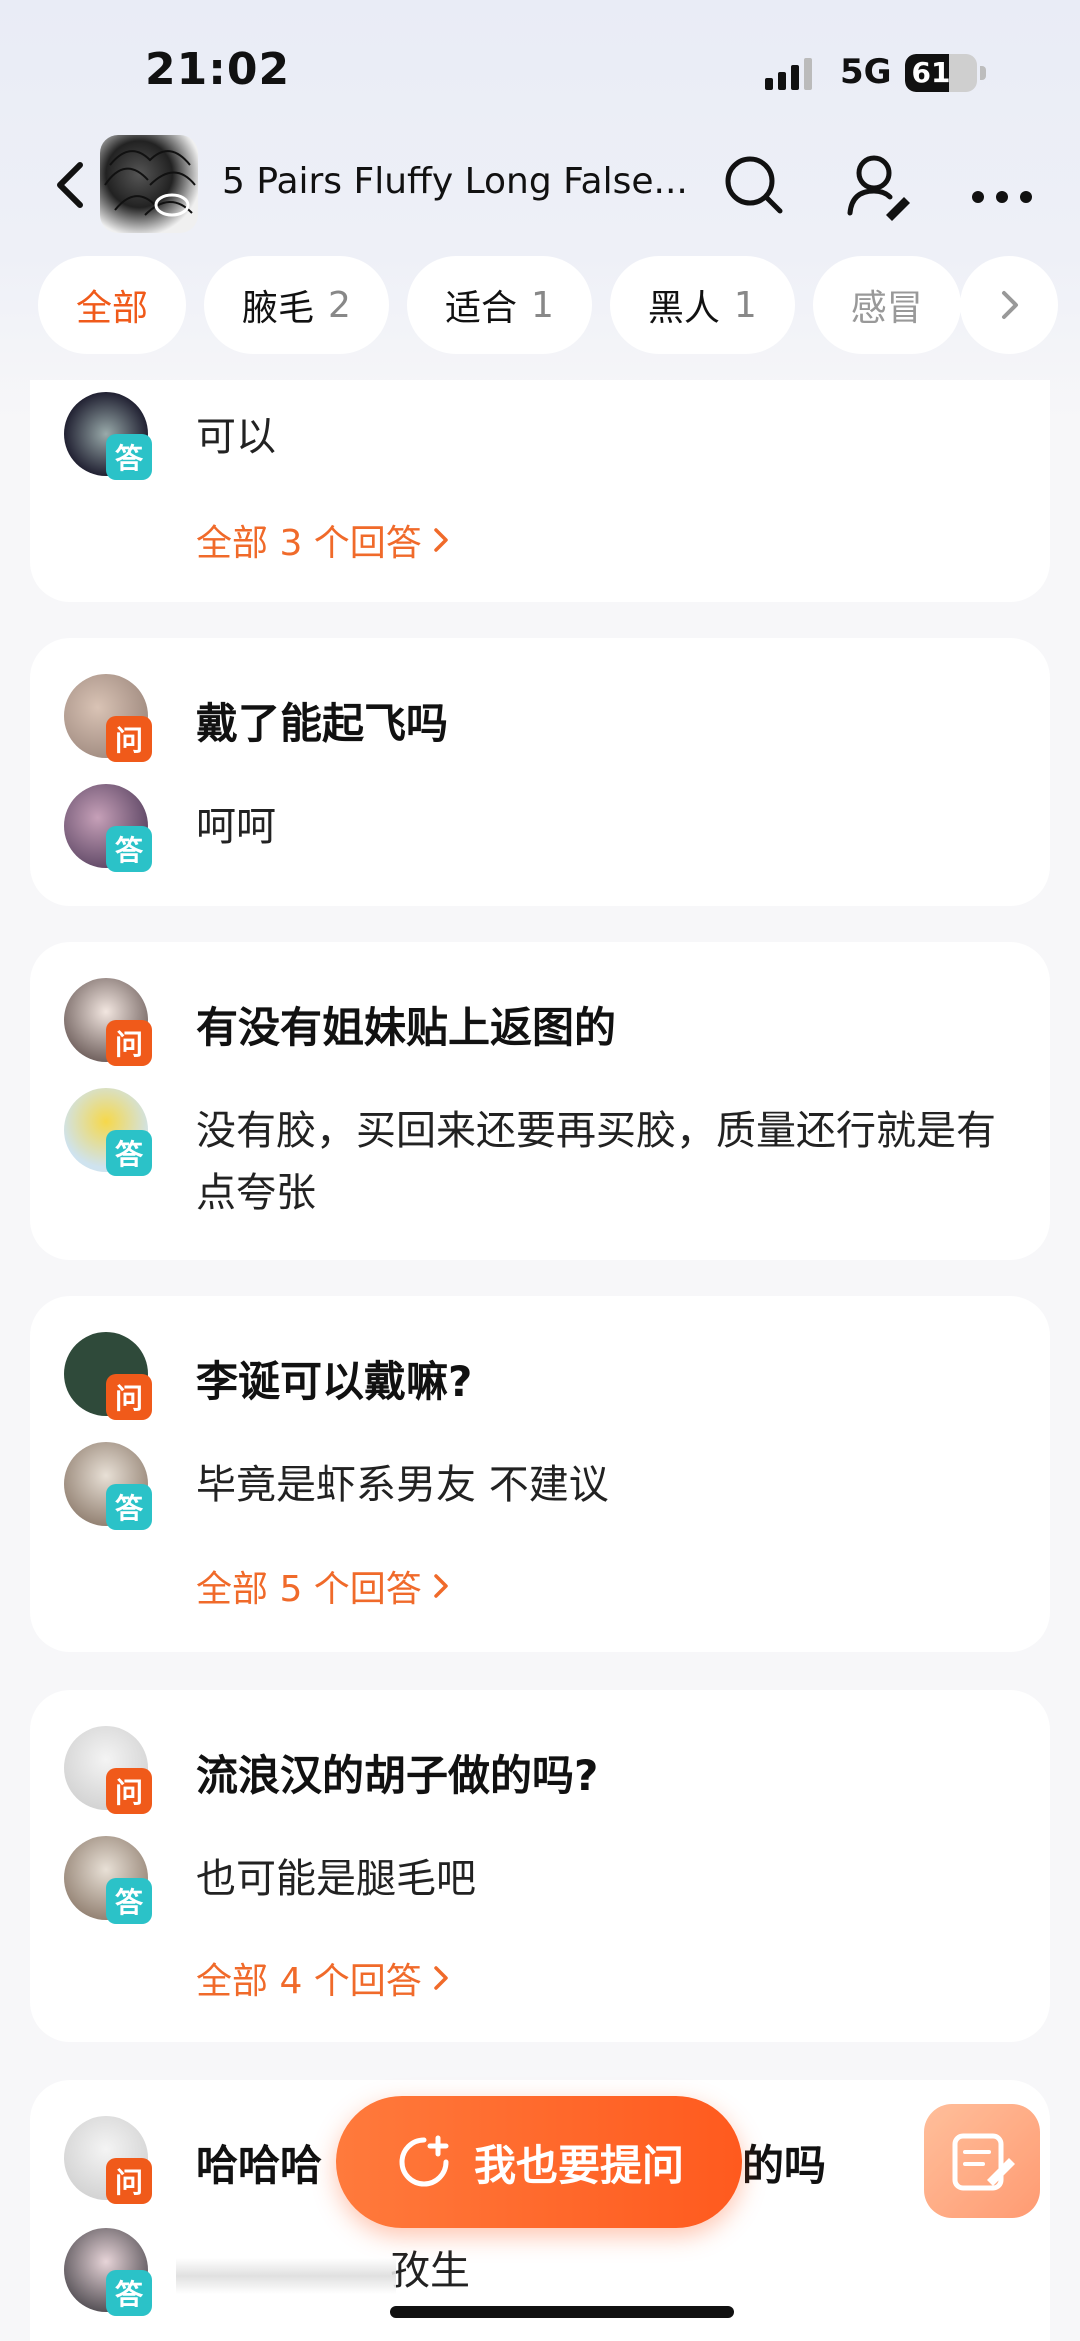 The image size is (1080, 2341). I want to click on qa-card: 答 可以 全部 3 个回答, so click(540, 491).